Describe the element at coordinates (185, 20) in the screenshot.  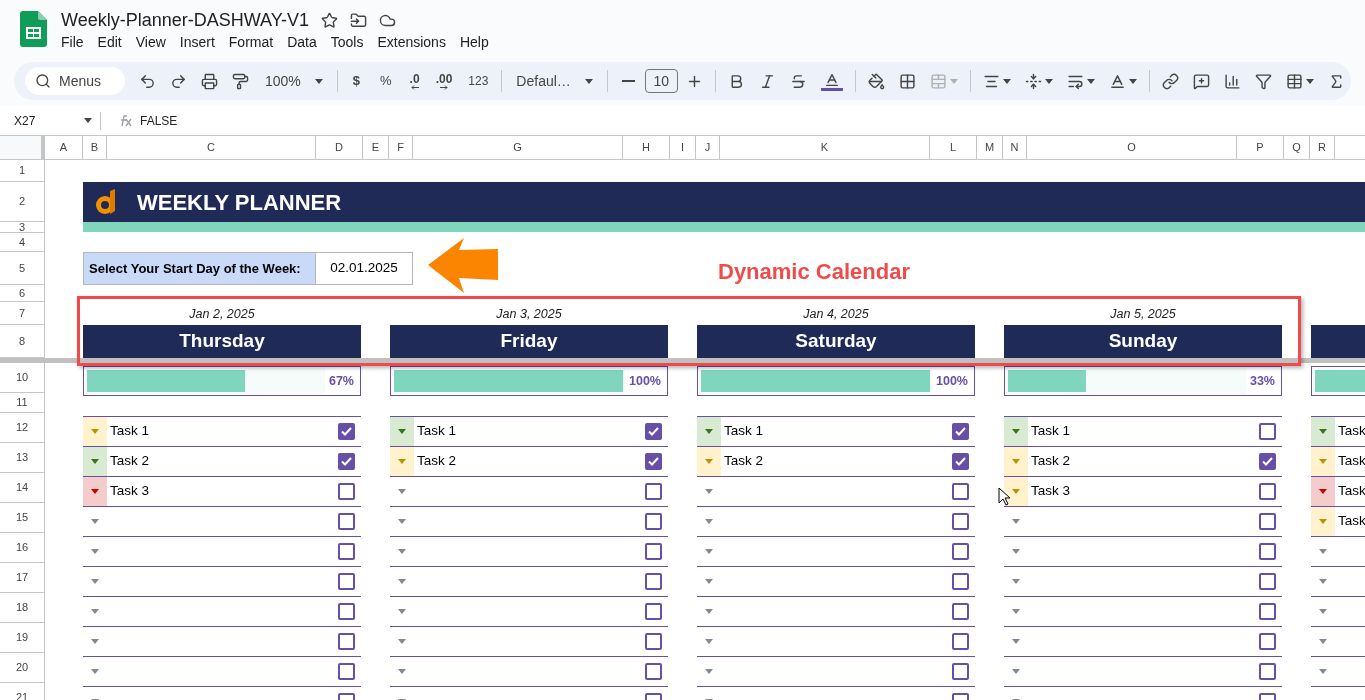
I see `document-title: Weekly-Planner-DASHWAY-V1` at that location.